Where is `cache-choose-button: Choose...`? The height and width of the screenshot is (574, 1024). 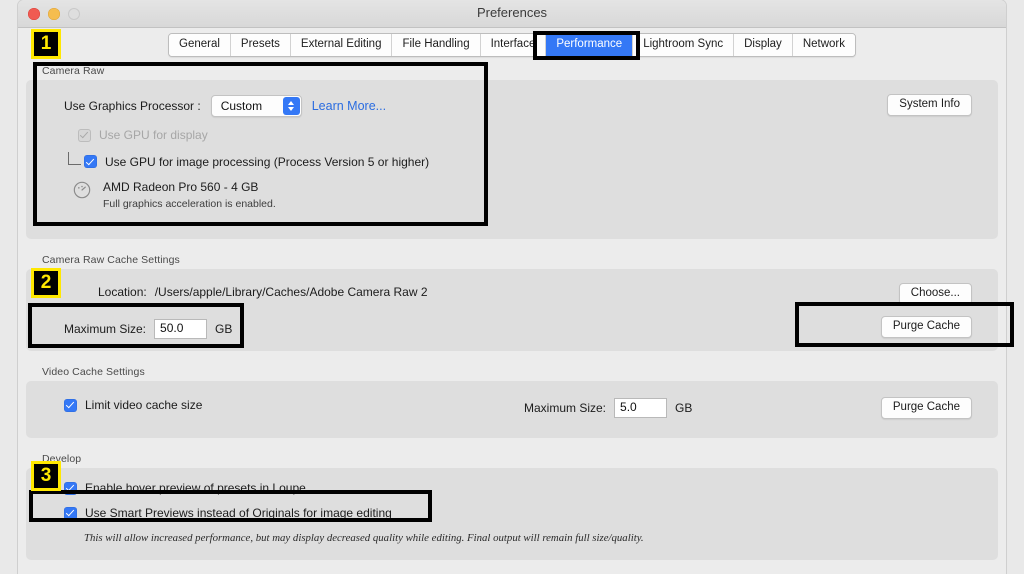 cache-choose-button: Choose... is located at coordinates (935, 294).